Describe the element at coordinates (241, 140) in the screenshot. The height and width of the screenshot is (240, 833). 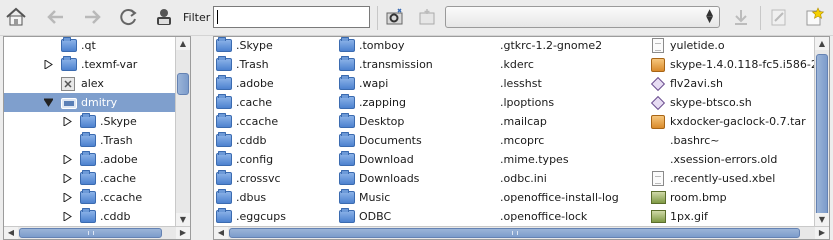
I see `folder-item: .cddb` at that location.